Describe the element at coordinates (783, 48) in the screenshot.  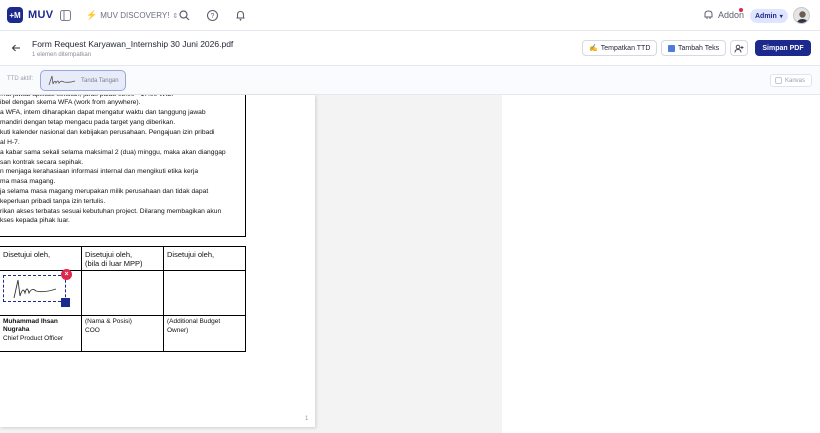
I see `save-pdf-button: Simpan PDF` at that location.